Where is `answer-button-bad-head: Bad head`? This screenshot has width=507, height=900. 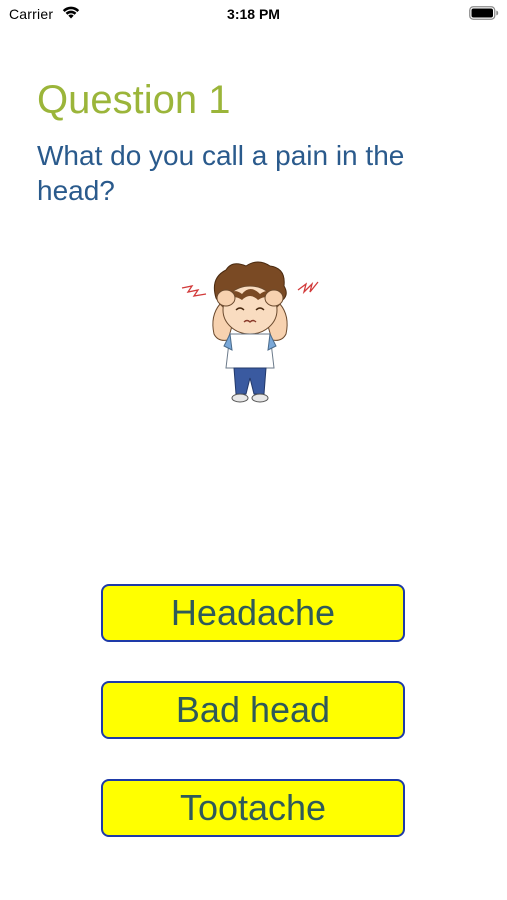
answer-button-bad-head: Bad head is located at coordinates (253, 710).